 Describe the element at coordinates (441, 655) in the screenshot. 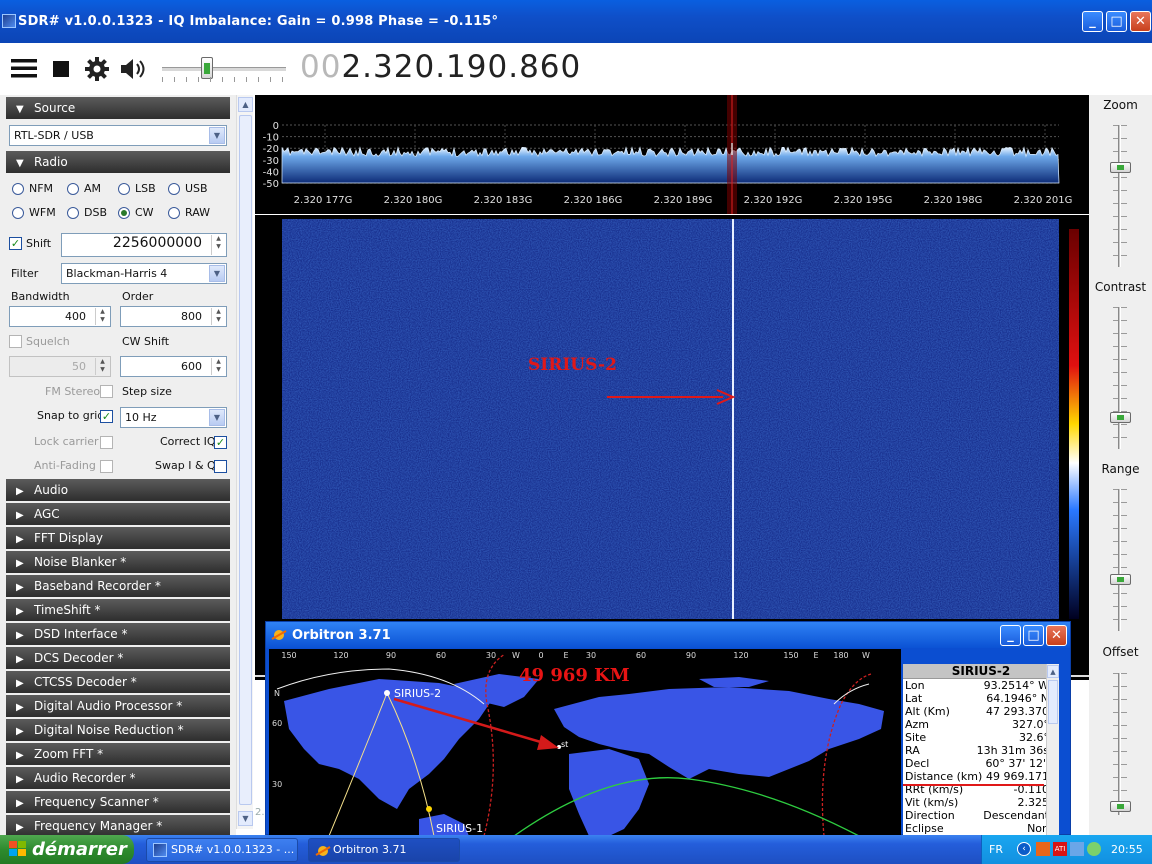

I see `longitude-tick: 60` at that location.